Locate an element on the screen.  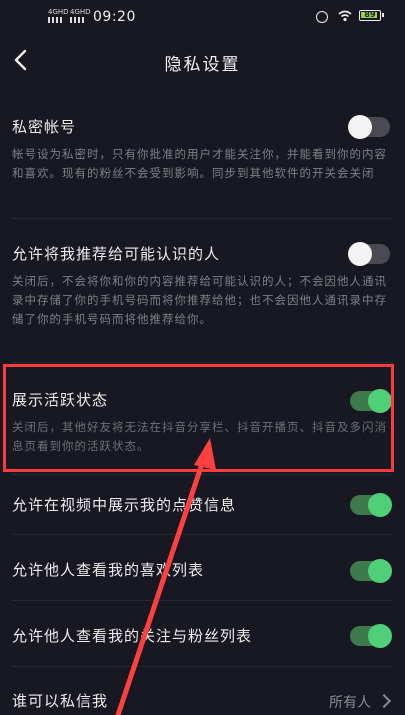
page-title: 隐私设置 is located at coordinates (202, 65).